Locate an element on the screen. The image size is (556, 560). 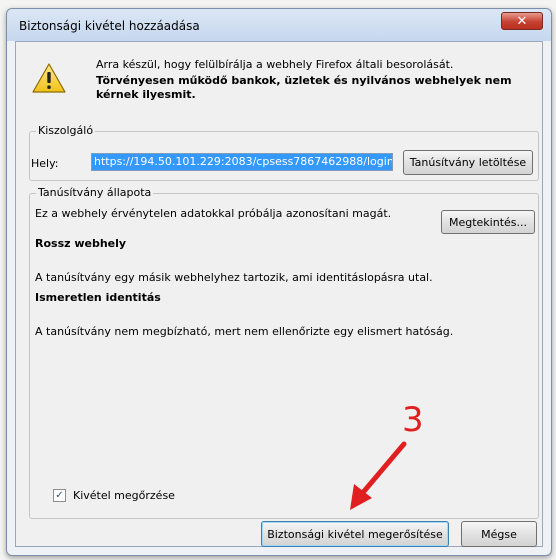
wrong-site-heading: Rossz webhely is located at coordinates (81, 243).